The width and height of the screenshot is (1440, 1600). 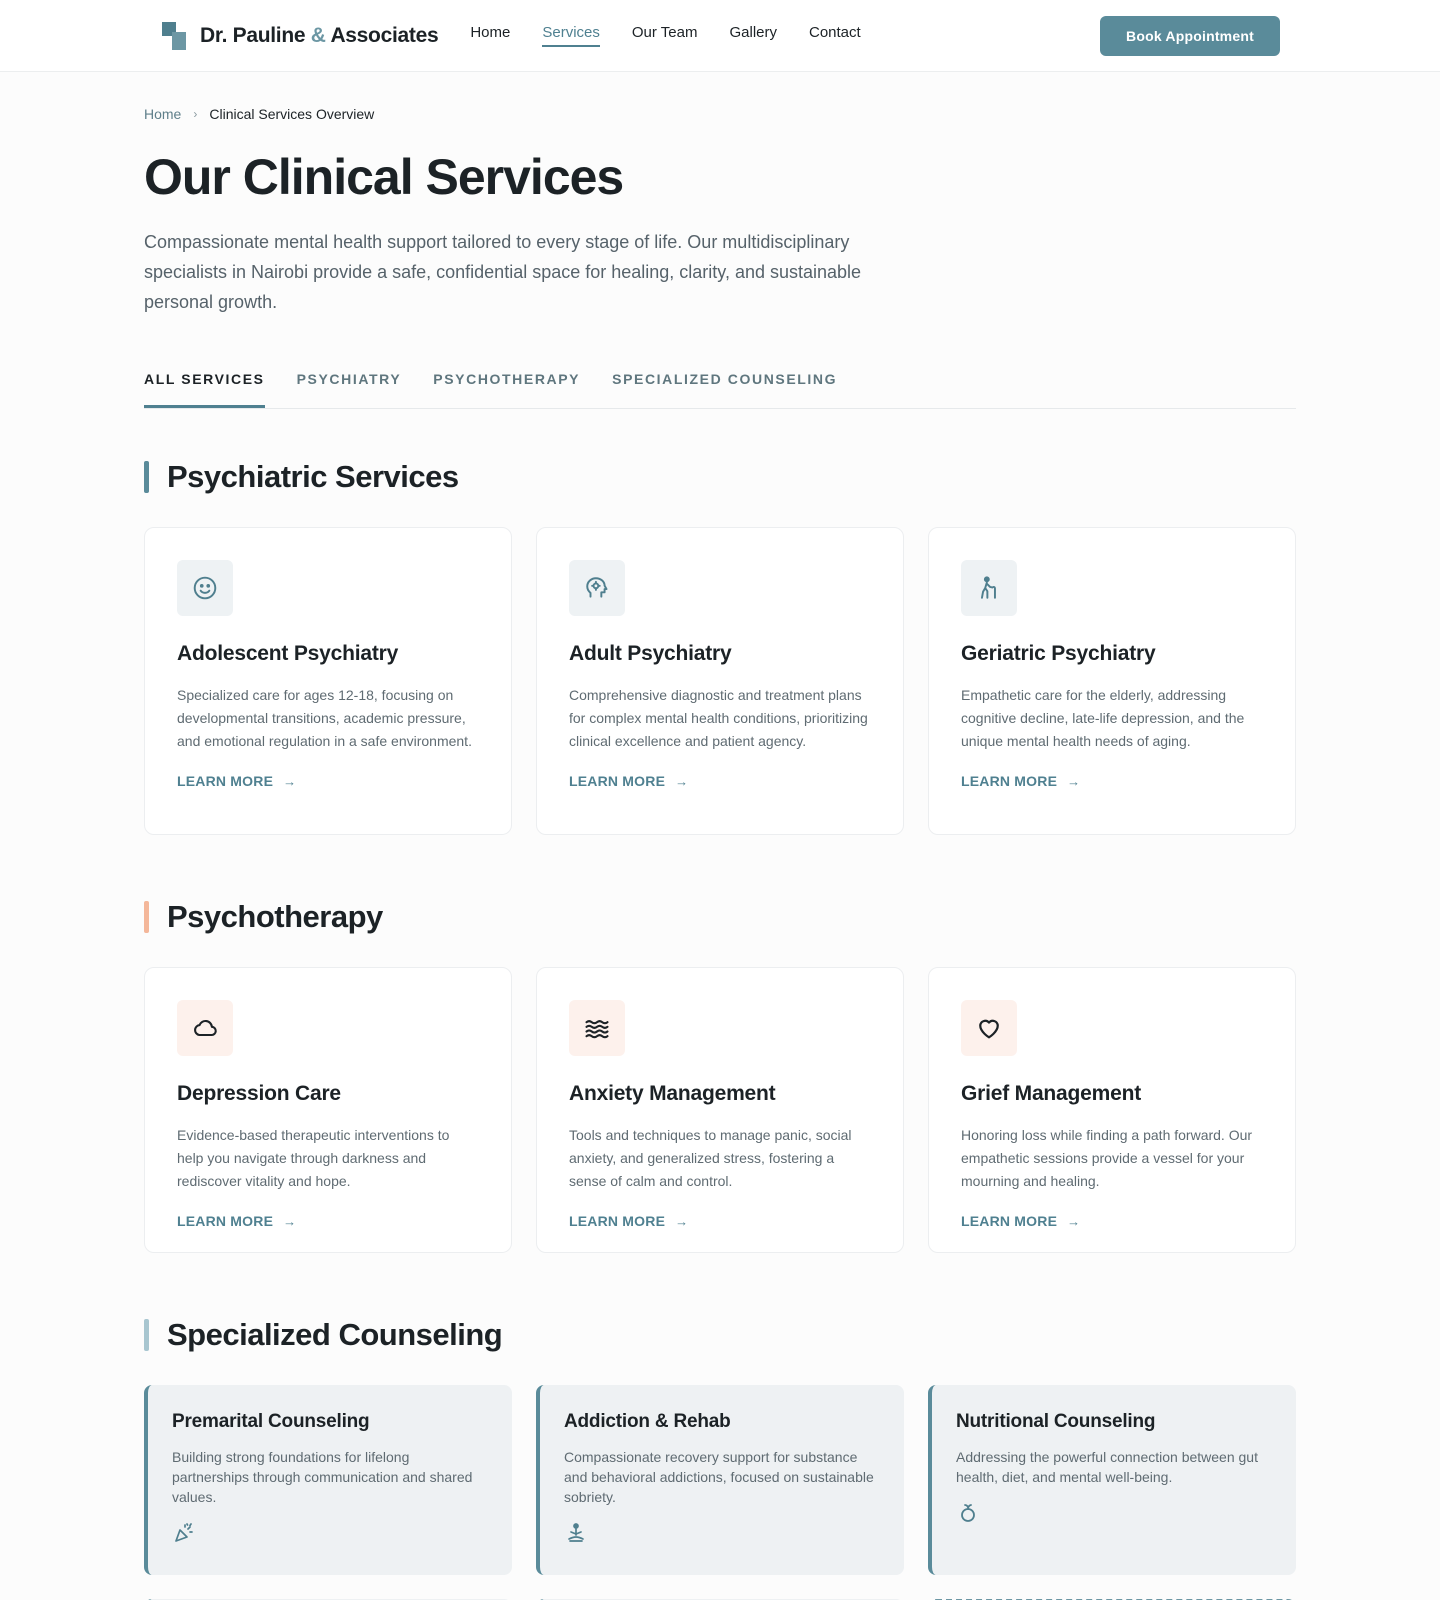 I want to click on section-title-text: Psychotherapy, so click(x=275, y=916).